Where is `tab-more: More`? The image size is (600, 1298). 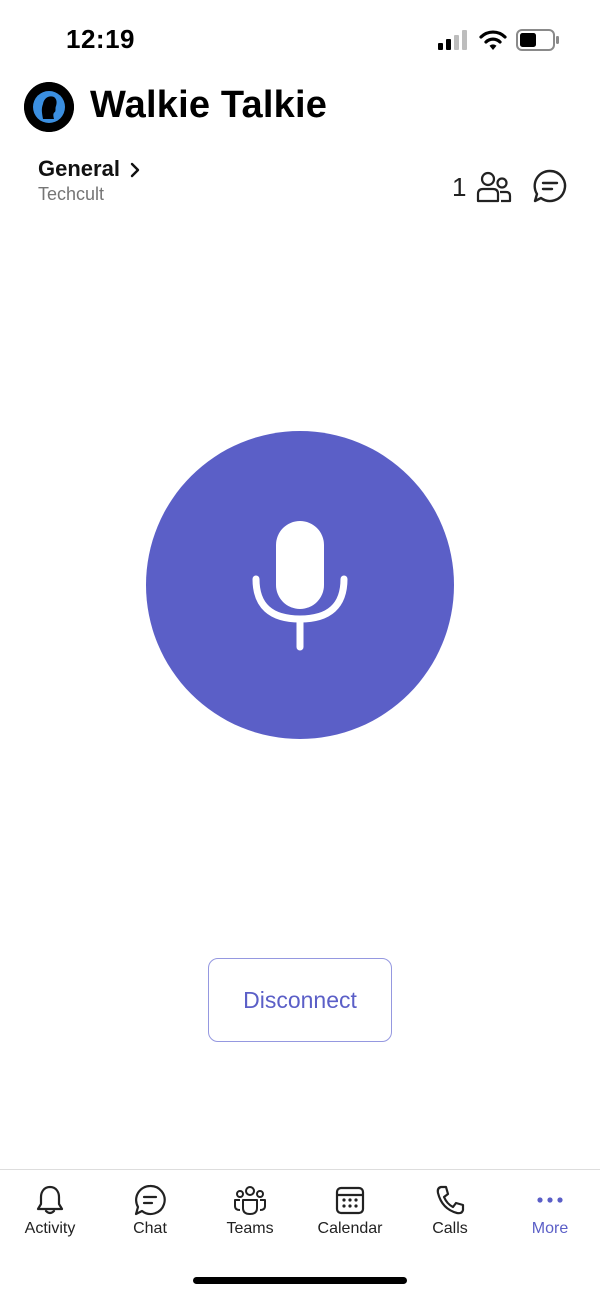 tab-more: More is located at coordinates (550, 1210).